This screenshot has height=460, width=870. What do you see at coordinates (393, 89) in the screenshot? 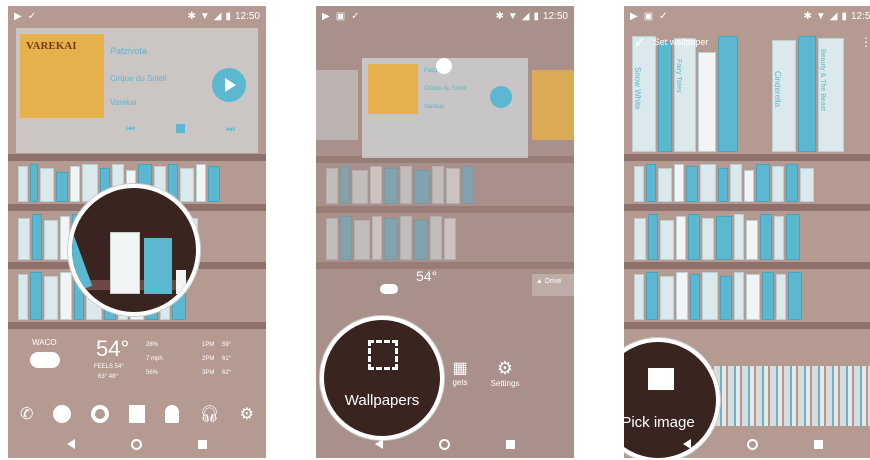
I see `album-art` at bounding box center [393, 89].